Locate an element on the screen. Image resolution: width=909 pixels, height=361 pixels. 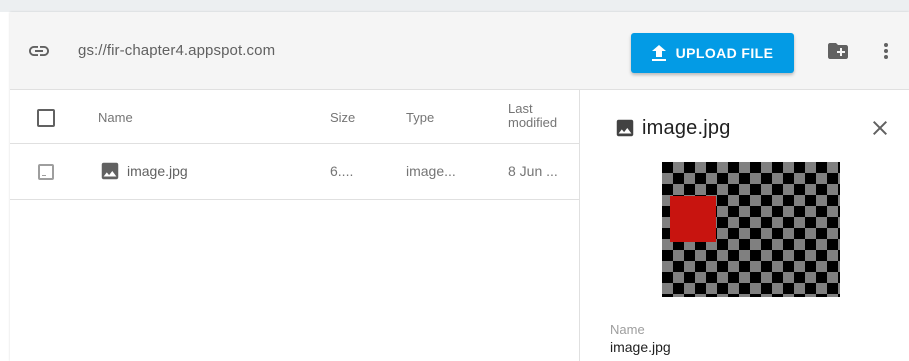
select-all-checkbox is located at coordinates (46, 118).